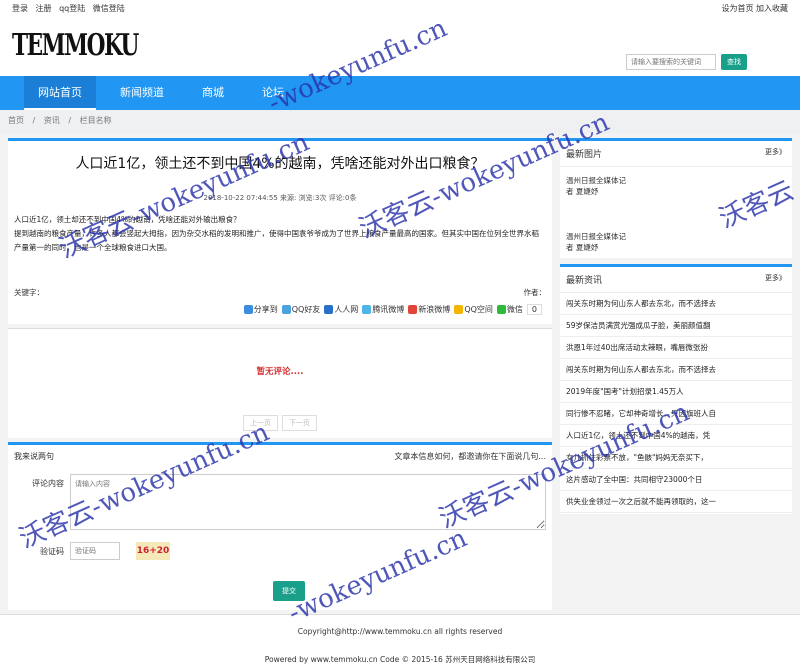  What do you see at coordinates (676, 392) in the screenshot?
I see `news-item: 2019年度"国考"计划招录1.45万人` at bounding box center [676, 392].